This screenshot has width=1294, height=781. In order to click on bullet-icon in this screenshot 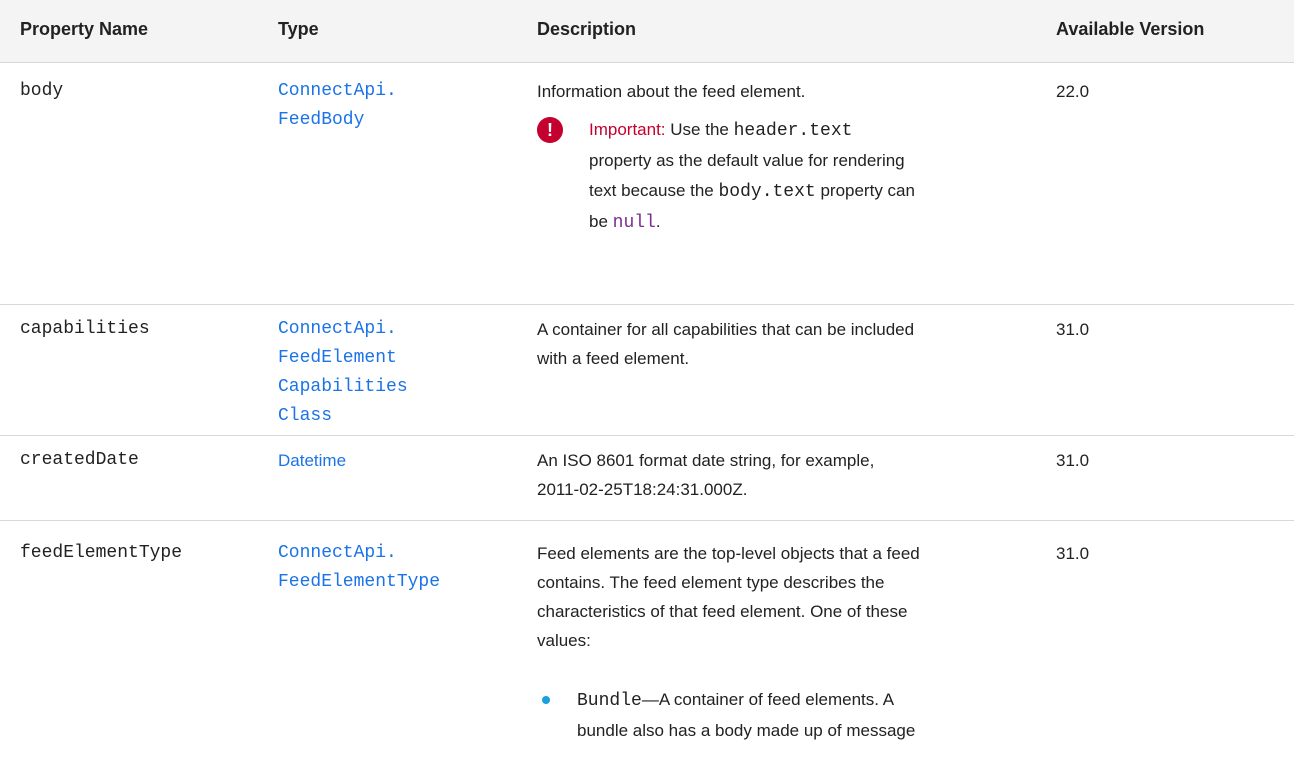, I will do `click(546, 700)`.